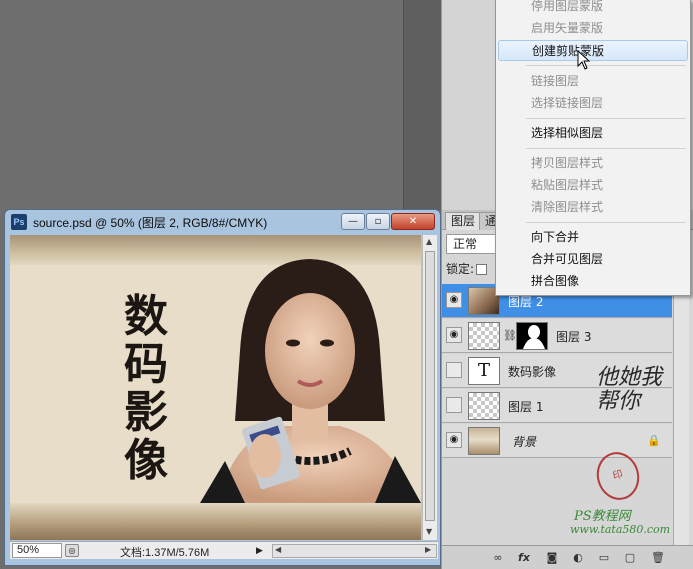 This screenshot has height=569, width=693. Describe the element at coordinates (593, 103) in the screenshot. I see `menu-item-select-linked-layers: 选择链接图层` at that location.